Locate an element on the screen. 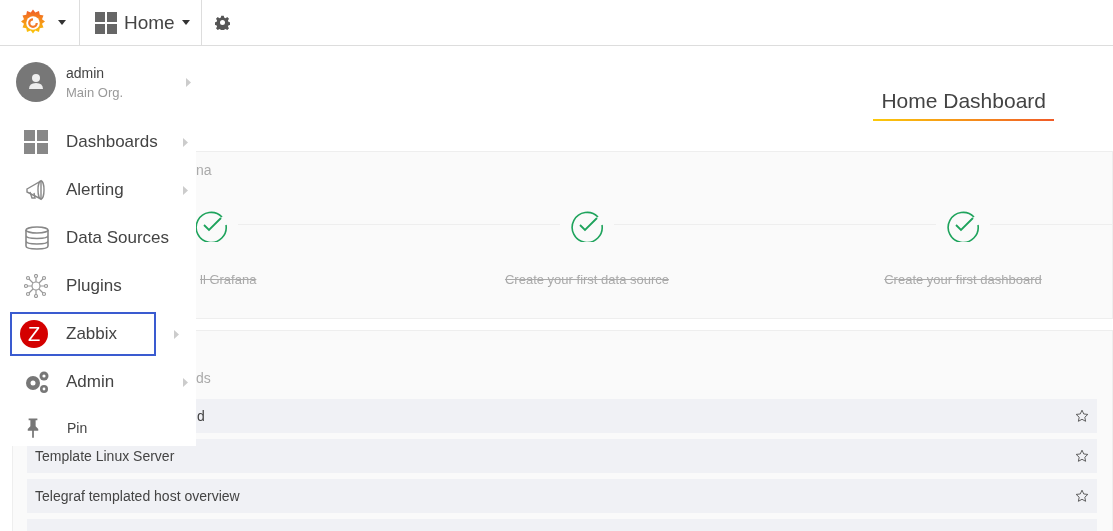 The height and width of the screenshot is (531, 1113). dashboard-name: d is located at coordinates (201, 416).